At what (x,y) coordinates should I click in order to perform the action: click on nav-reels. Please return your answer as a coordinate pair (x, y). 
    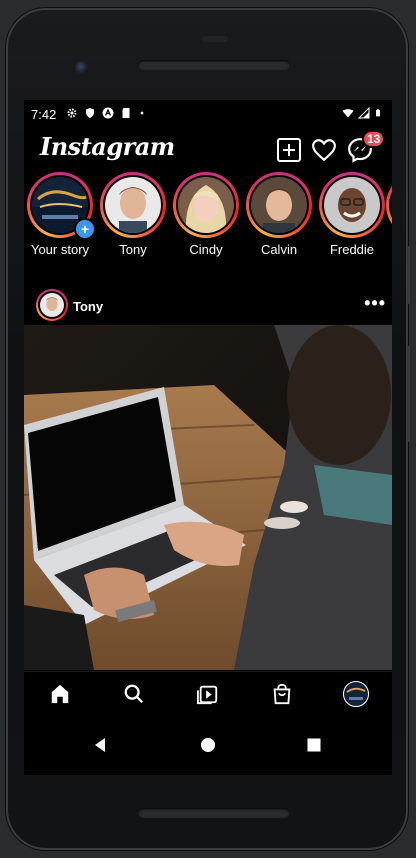
    Looking at the image, I should click on (208, 694).